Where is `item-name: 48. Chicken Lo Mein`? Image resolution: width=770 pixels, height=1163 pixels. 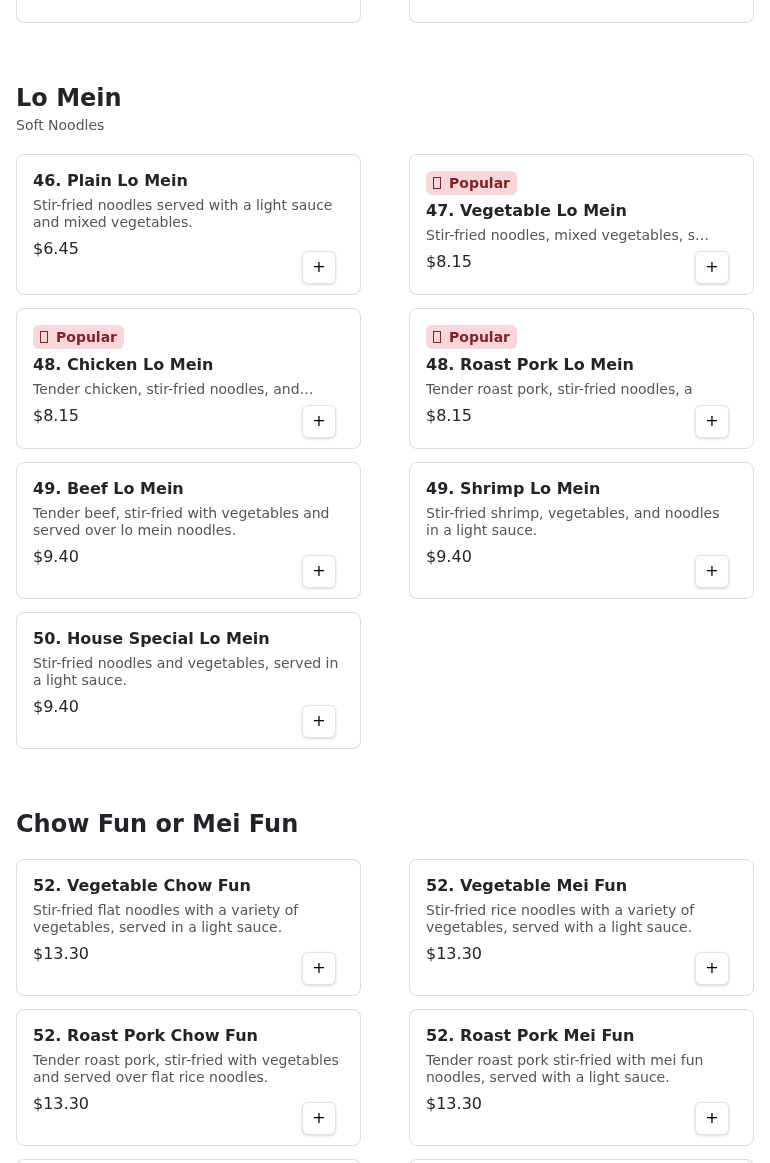 item-name: 48. Chicken Lo Mein is located at coordinates (124, 364).